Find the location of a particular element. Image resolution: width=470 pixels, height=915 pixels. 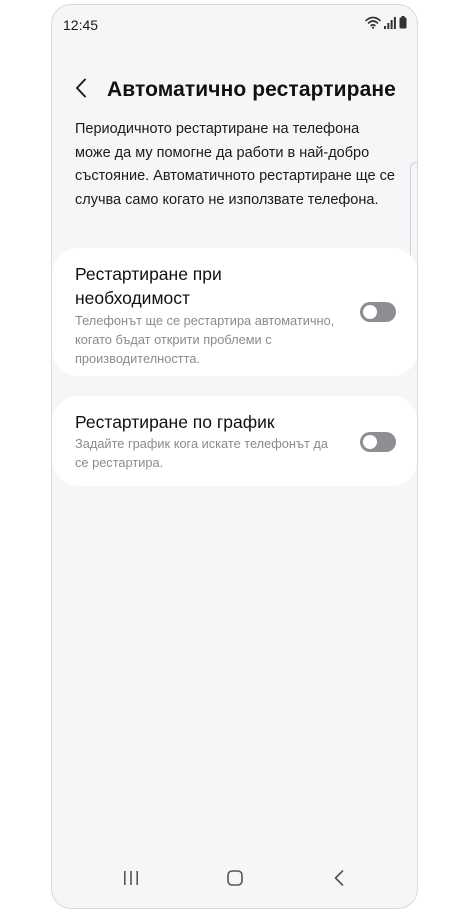

recent-apps-icon is located at coordinates (131, 880).